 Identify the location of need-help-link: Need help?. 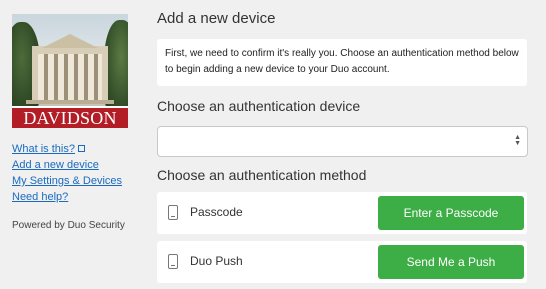
(77, 197).